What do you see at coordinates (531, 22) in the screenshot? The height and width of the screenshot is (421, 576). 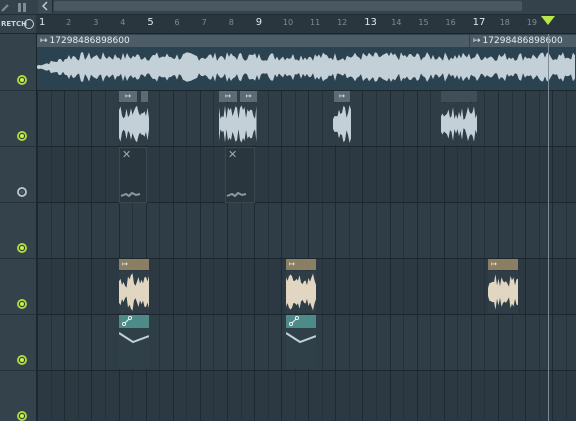 I see `bar-number: 19` at bounding box center [531, 22].